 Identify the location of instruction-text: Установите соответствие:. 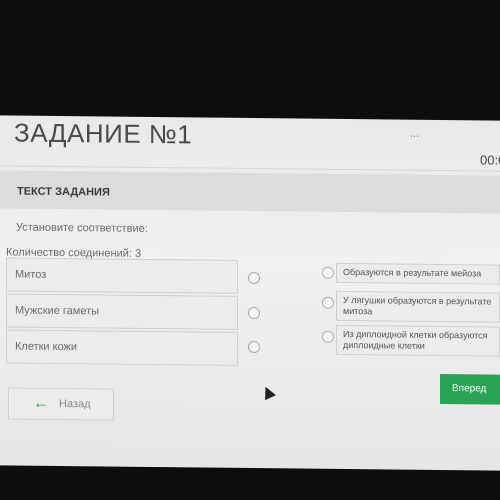
(82, 228).